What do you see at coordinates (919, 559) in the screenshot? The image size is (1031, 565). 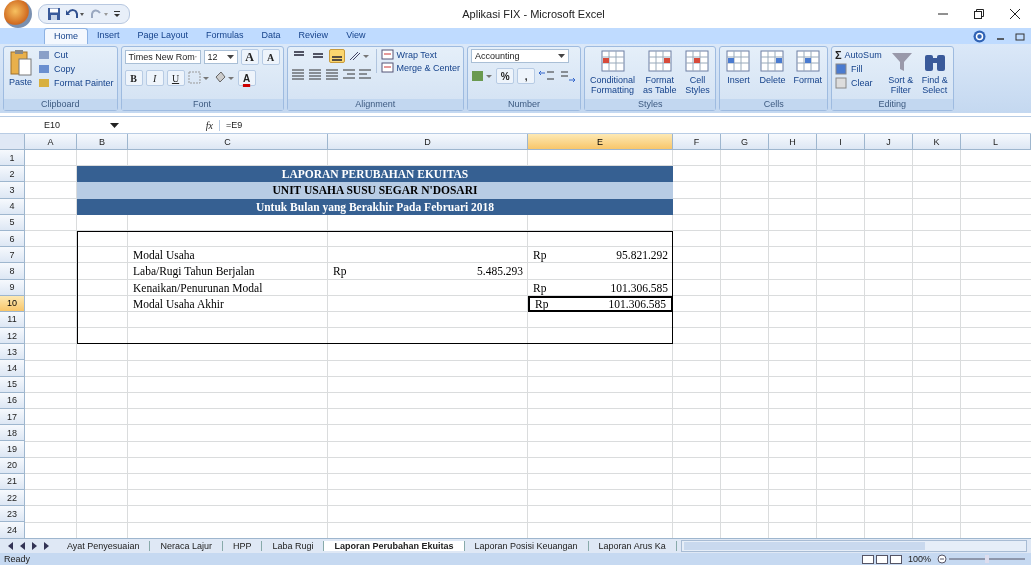 I see `zoom-level: 100%` at bounding box center [919, 559].